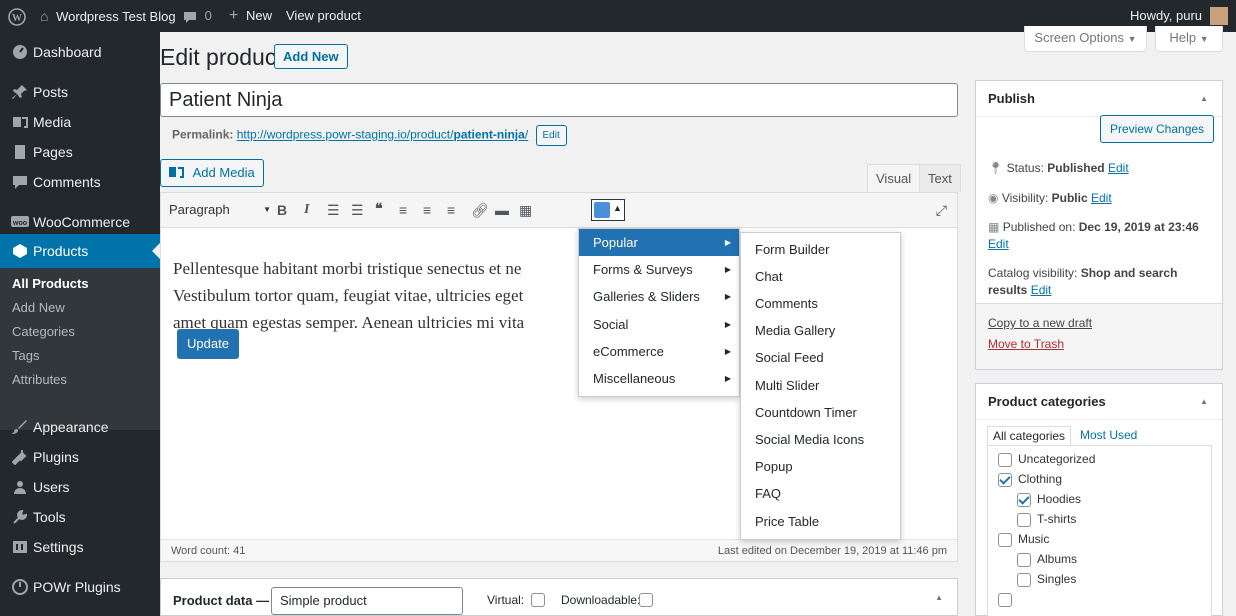  What do you see at coordinates (427, 210) in the screenshot?
I see `align-center-icon: ≡` at bounding box center [427, 210].